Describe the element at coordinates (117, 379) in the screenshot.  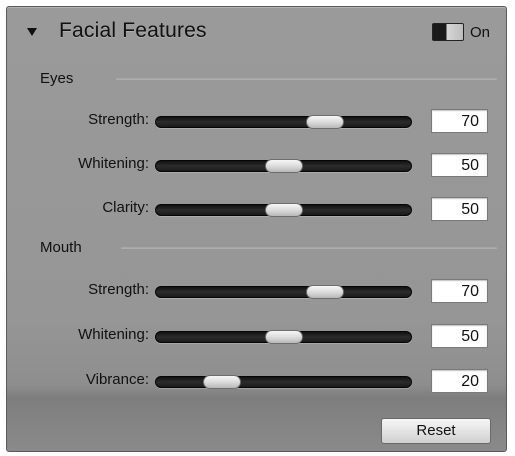
I see `slider-label: Vibrance:` at that location.